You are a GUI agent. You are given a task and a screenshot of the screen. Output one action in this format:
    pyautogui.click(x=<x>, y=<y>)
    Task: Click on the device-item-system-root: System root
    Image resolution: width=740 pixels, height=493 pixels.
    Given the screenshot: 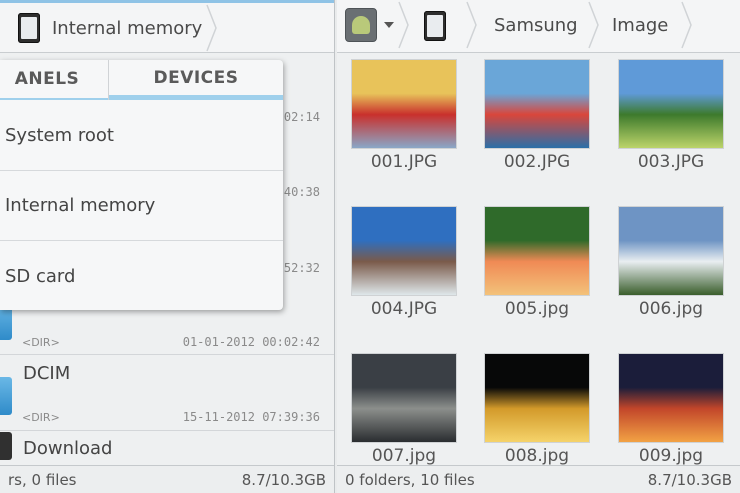 What is the action you would take?
    pyautogui.click(x=141, y=136)
    